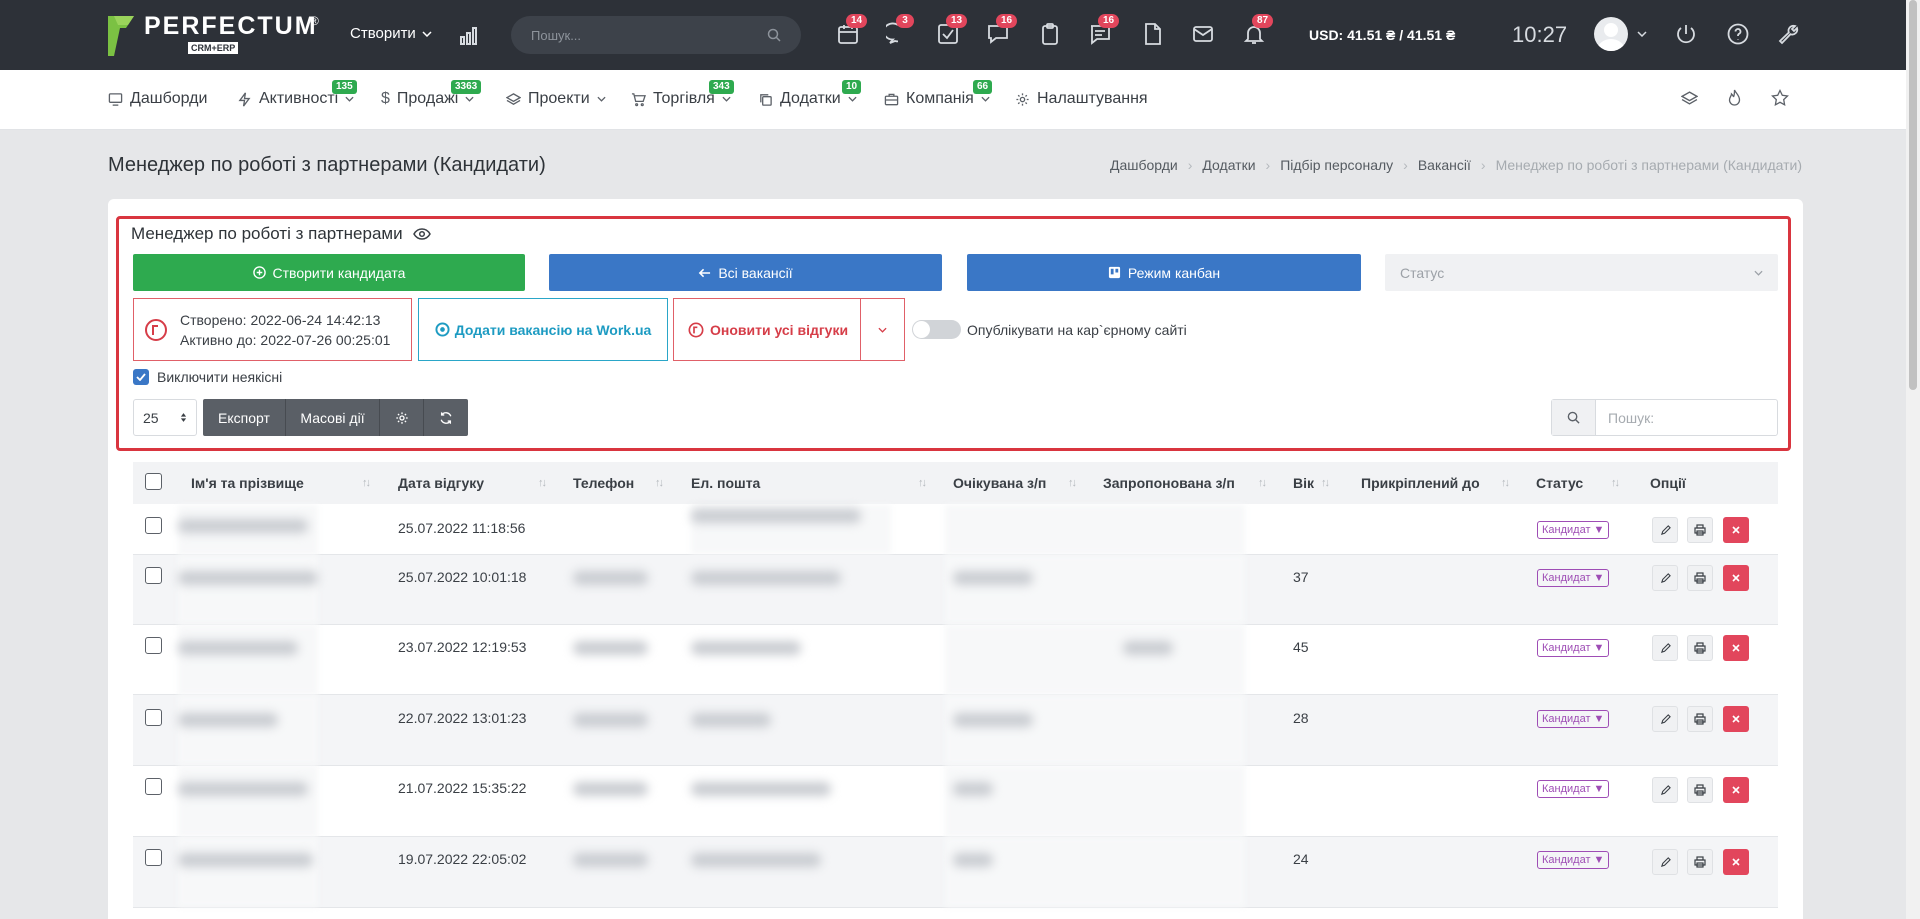 The height and width of the screenshot is (919, 1920). What do you see at coordinates (882, 329) in the screenshot?
I see `update-responses-dropdown` at bounding box center [882, 329].